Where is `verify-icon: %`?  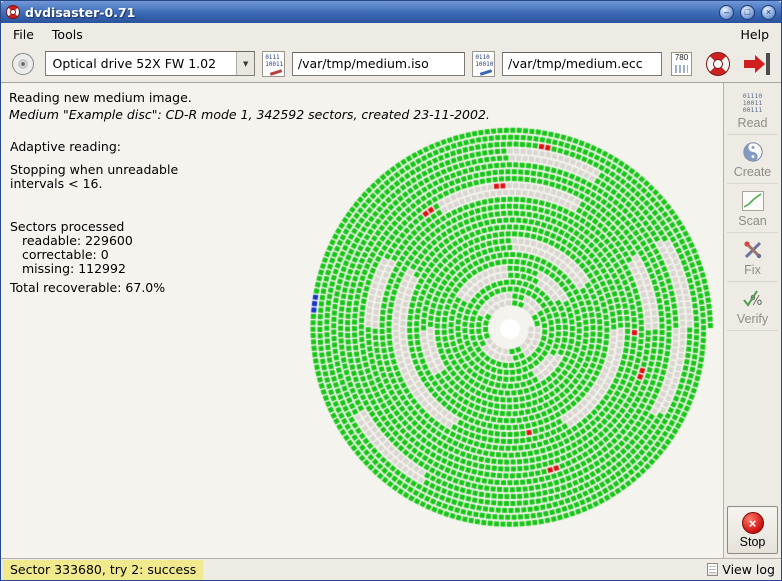
verify-icon: % is located at coordinates (753, 299).